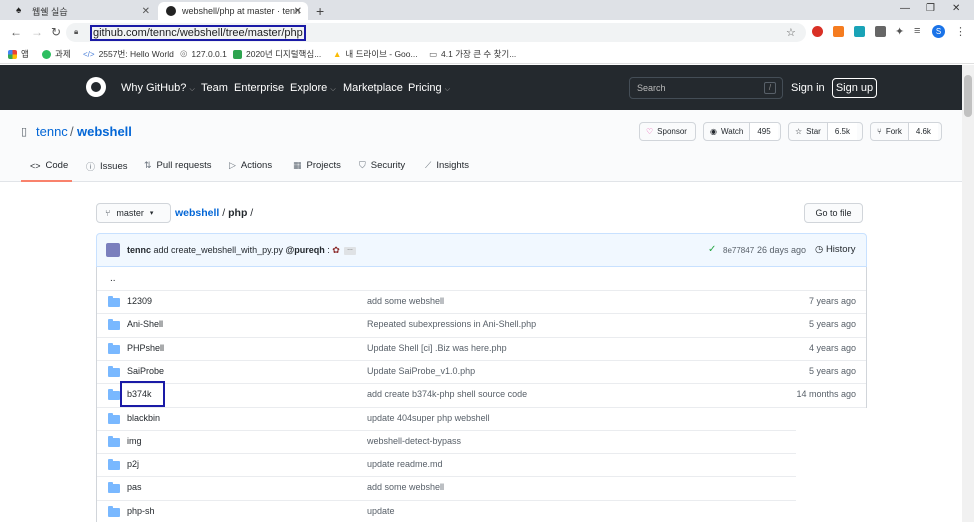 The image size is (974, 522). What do you see at coordinates (106, 166) in the screenshot?
I see `tab-issues: ⓘ Issues` at bounding box center [106, 166].